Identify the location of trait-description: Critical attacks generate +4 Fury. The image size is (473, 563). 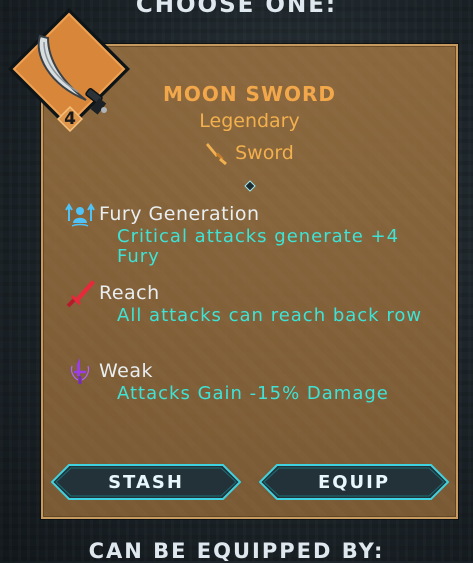
(258, 246).